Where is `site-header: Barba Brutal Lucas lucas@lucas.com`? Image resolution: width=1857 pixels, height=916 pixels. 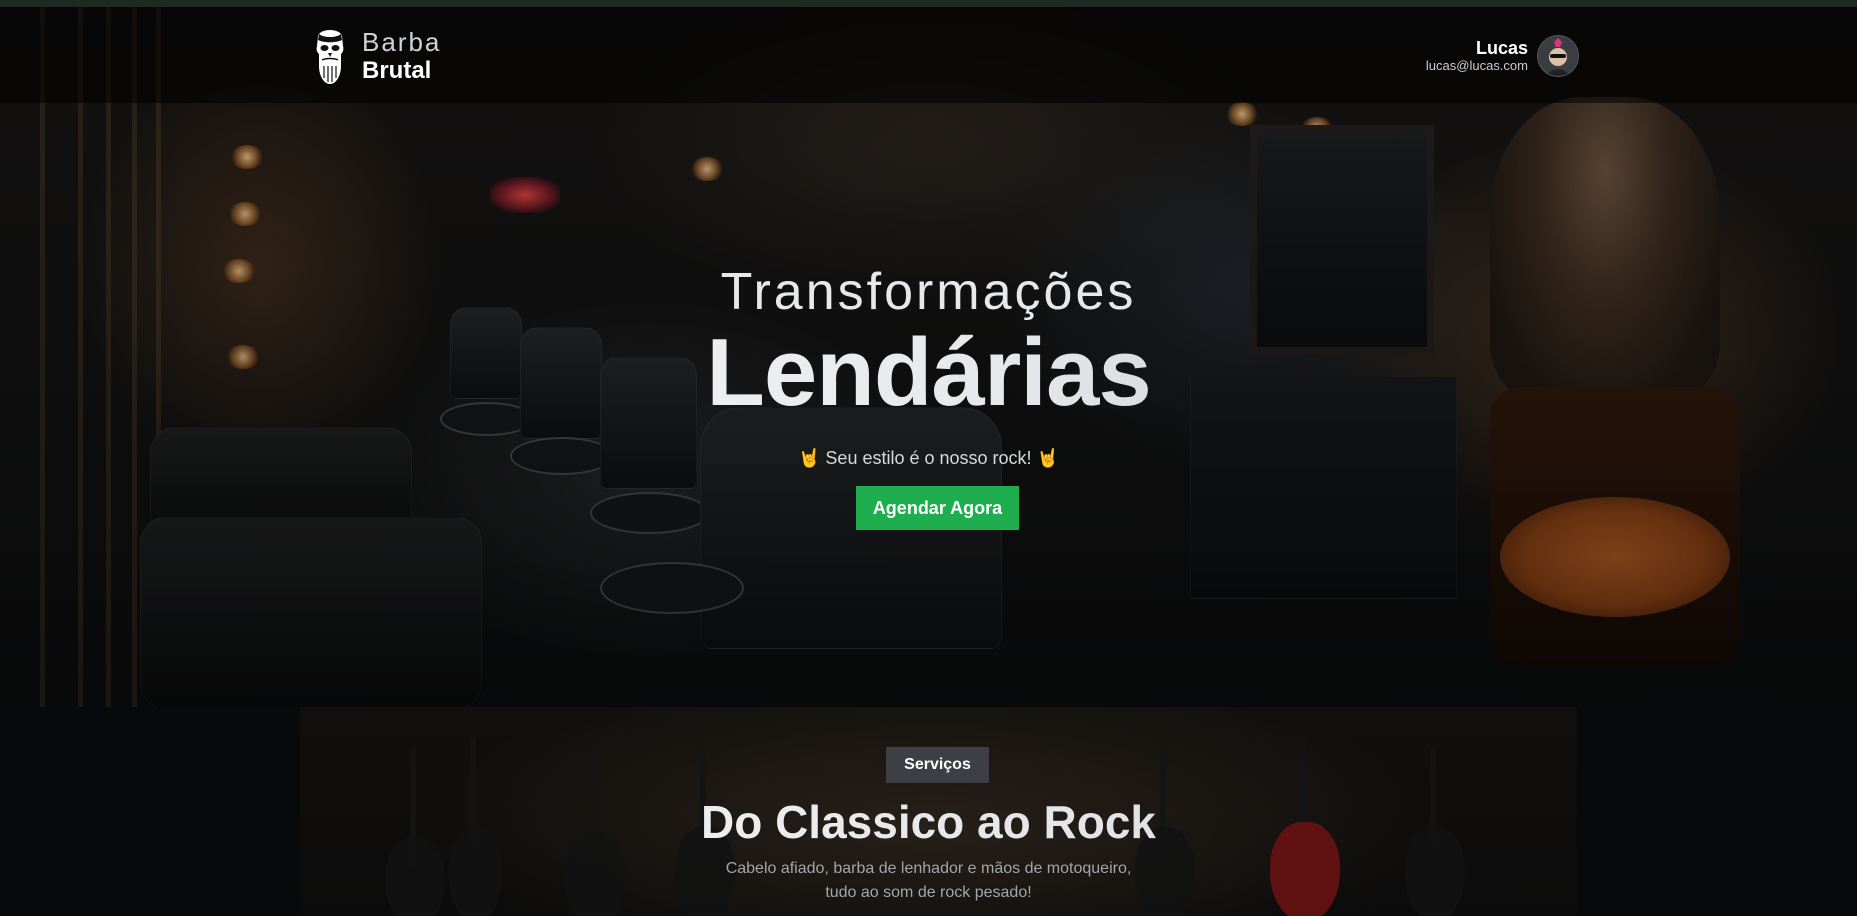
site-header: Barba Brutal Lucas lucas@lucas.com is located at coordinates (928, 55).